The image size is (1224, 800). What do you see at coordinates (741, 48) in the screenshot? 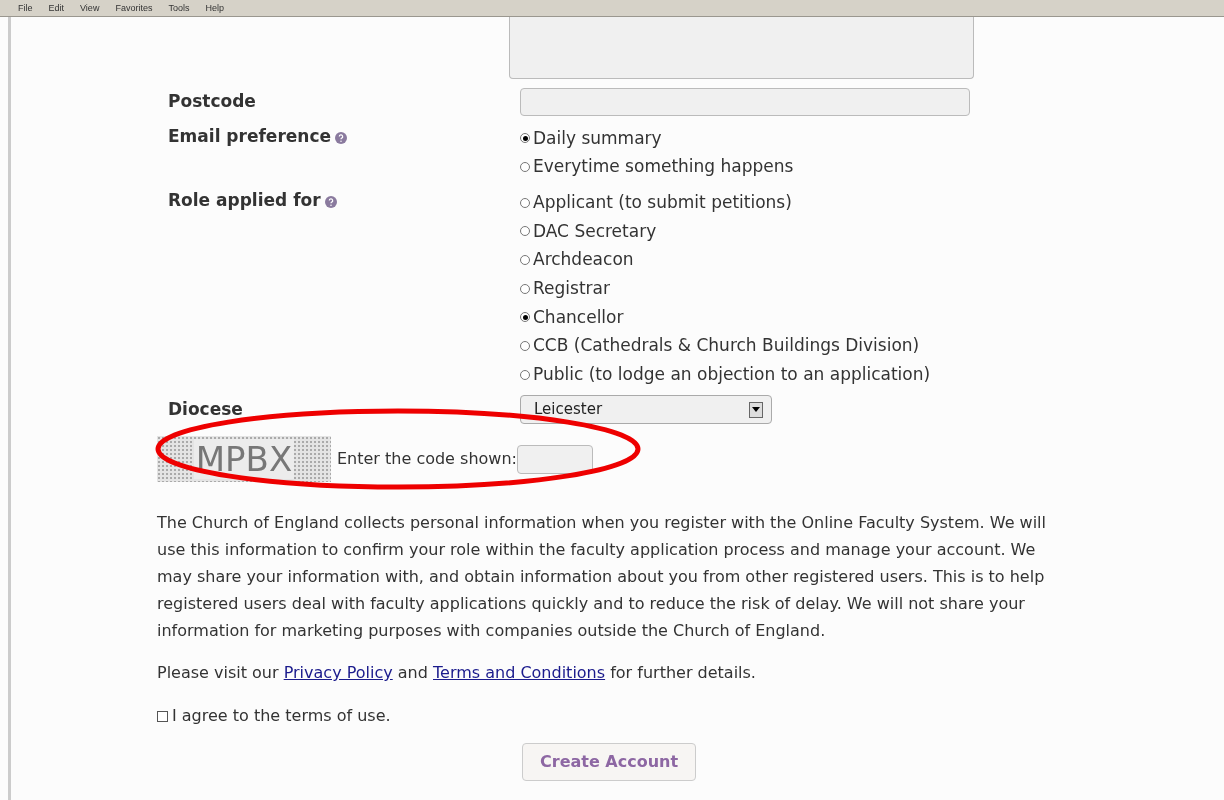
I see `textarea-field` at bounding box center [741, 48].